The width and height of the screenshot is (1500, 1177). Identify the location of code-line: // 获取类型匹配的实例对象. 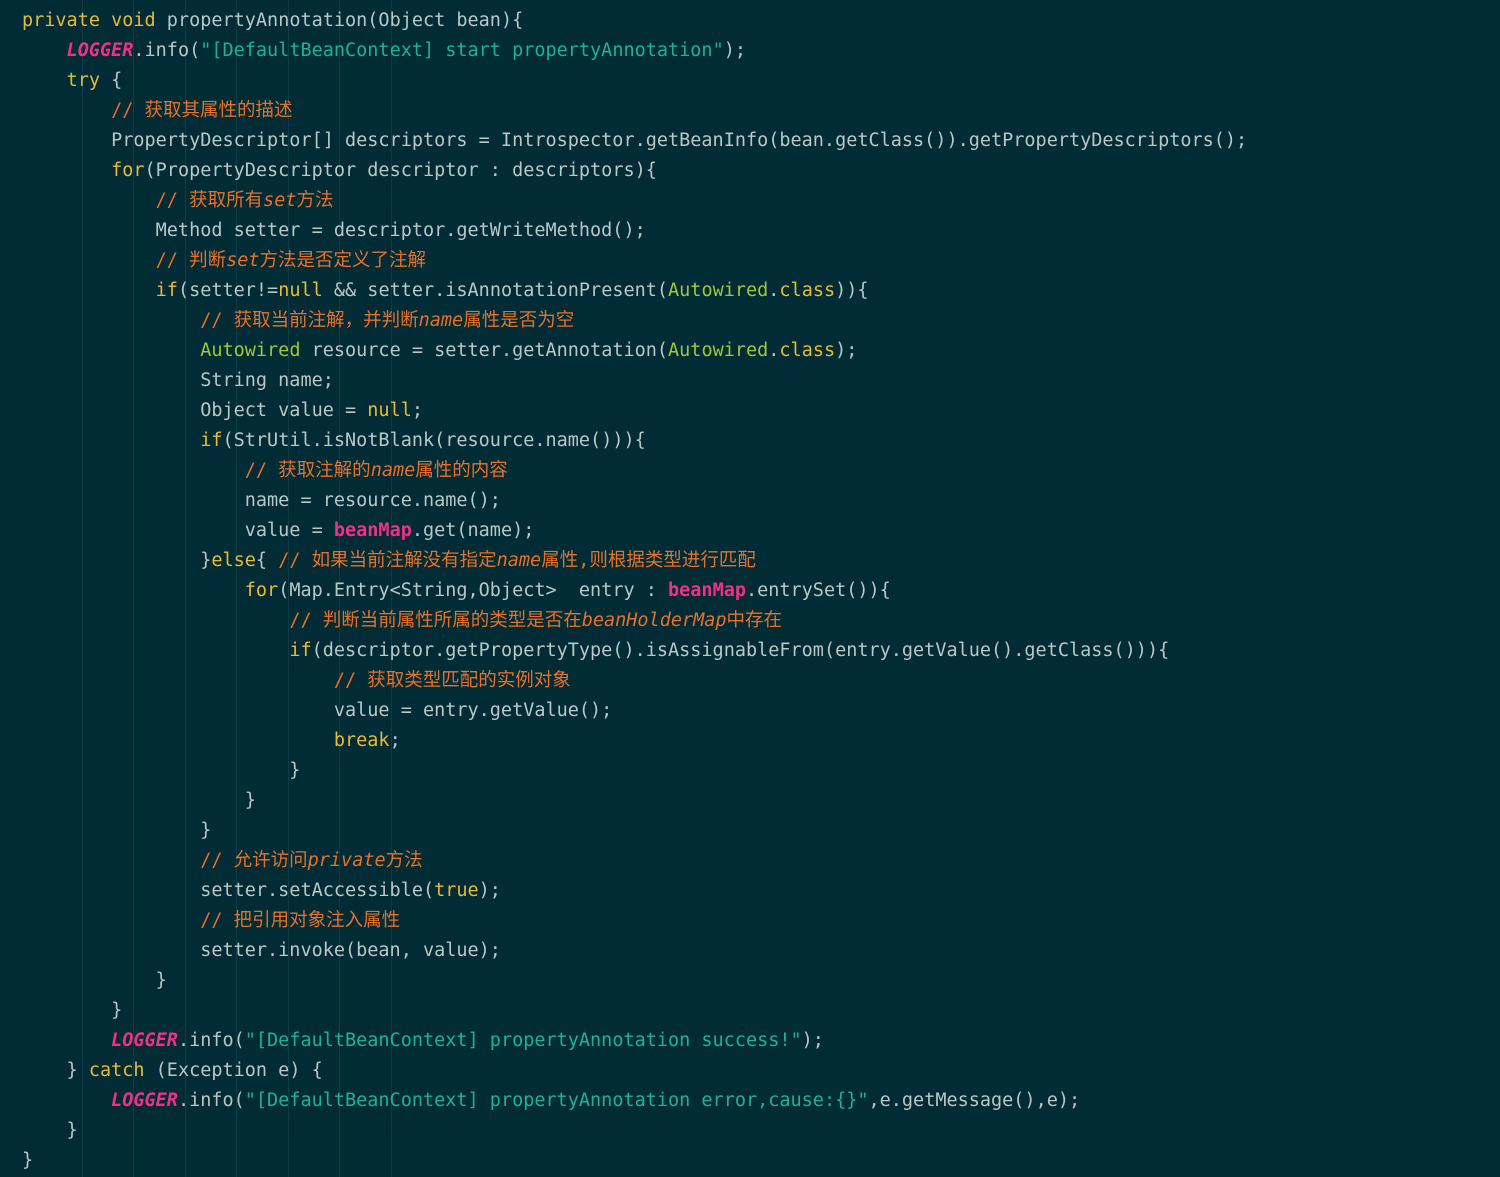
(750, 681).